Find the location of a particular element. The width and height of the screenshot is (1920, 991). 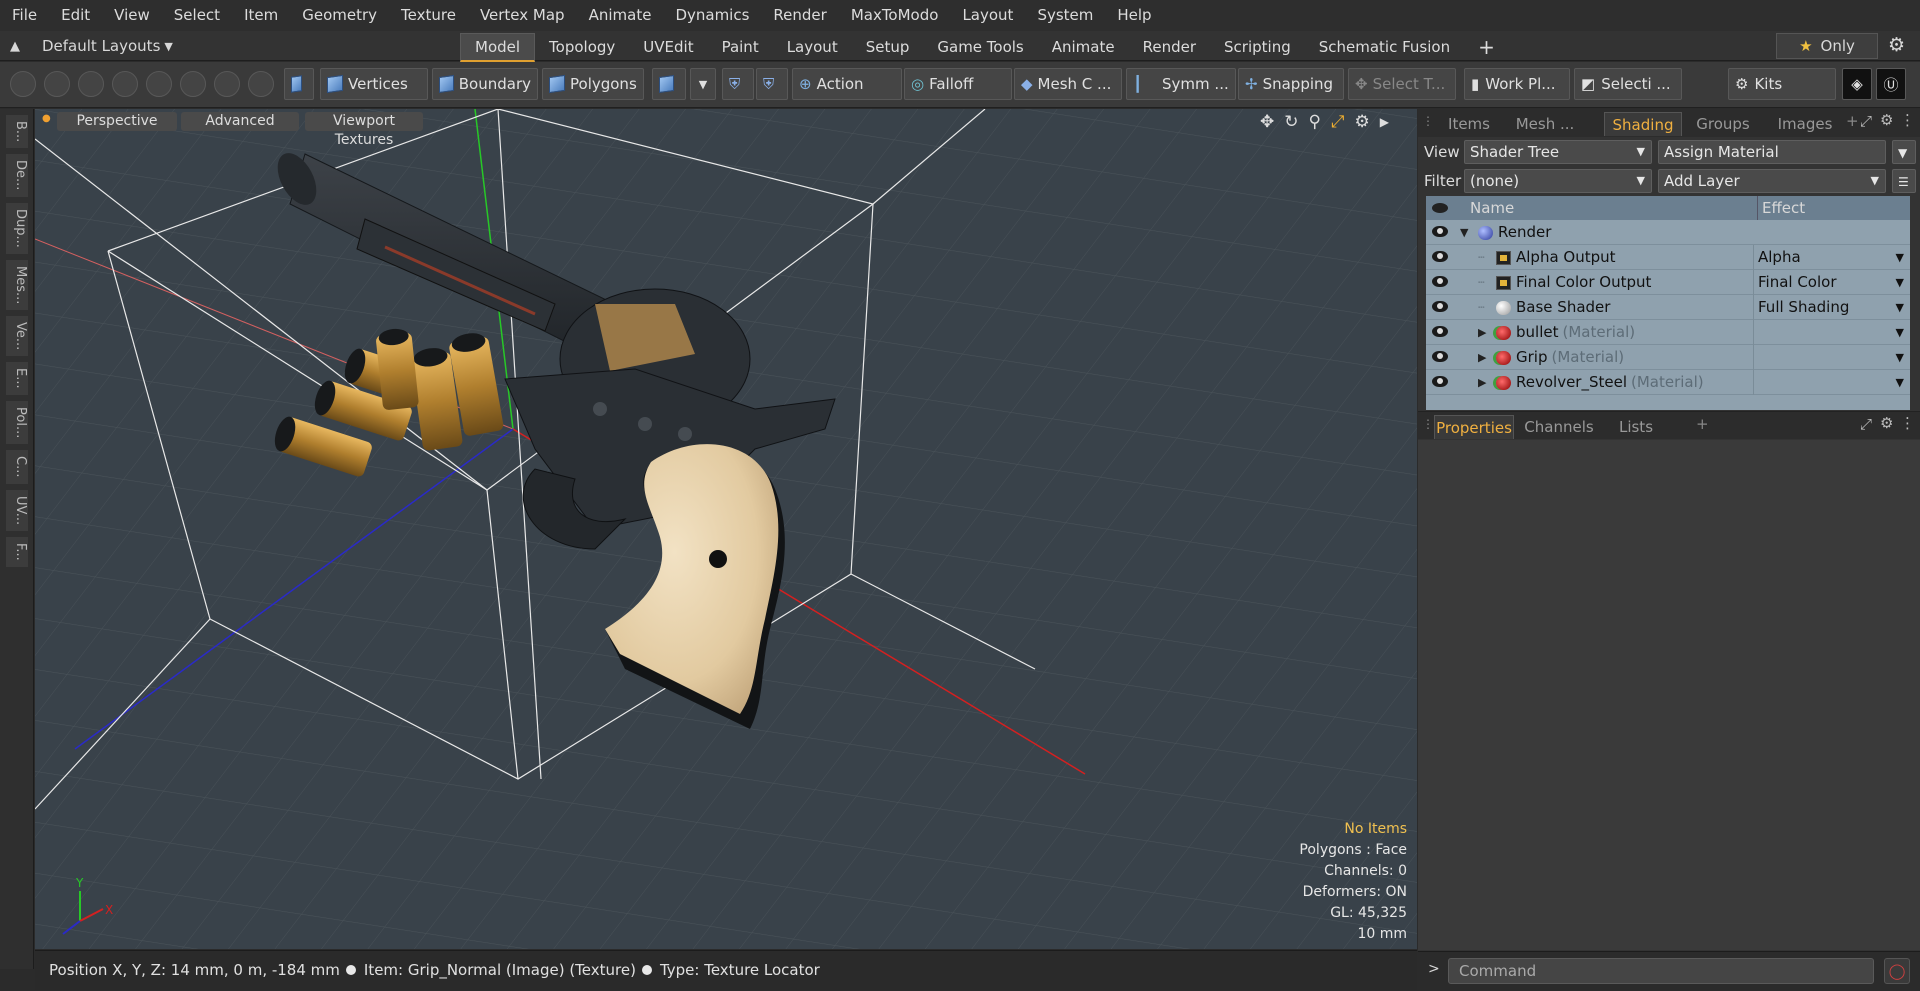

loop-icon is located at coordinates (227, 84).